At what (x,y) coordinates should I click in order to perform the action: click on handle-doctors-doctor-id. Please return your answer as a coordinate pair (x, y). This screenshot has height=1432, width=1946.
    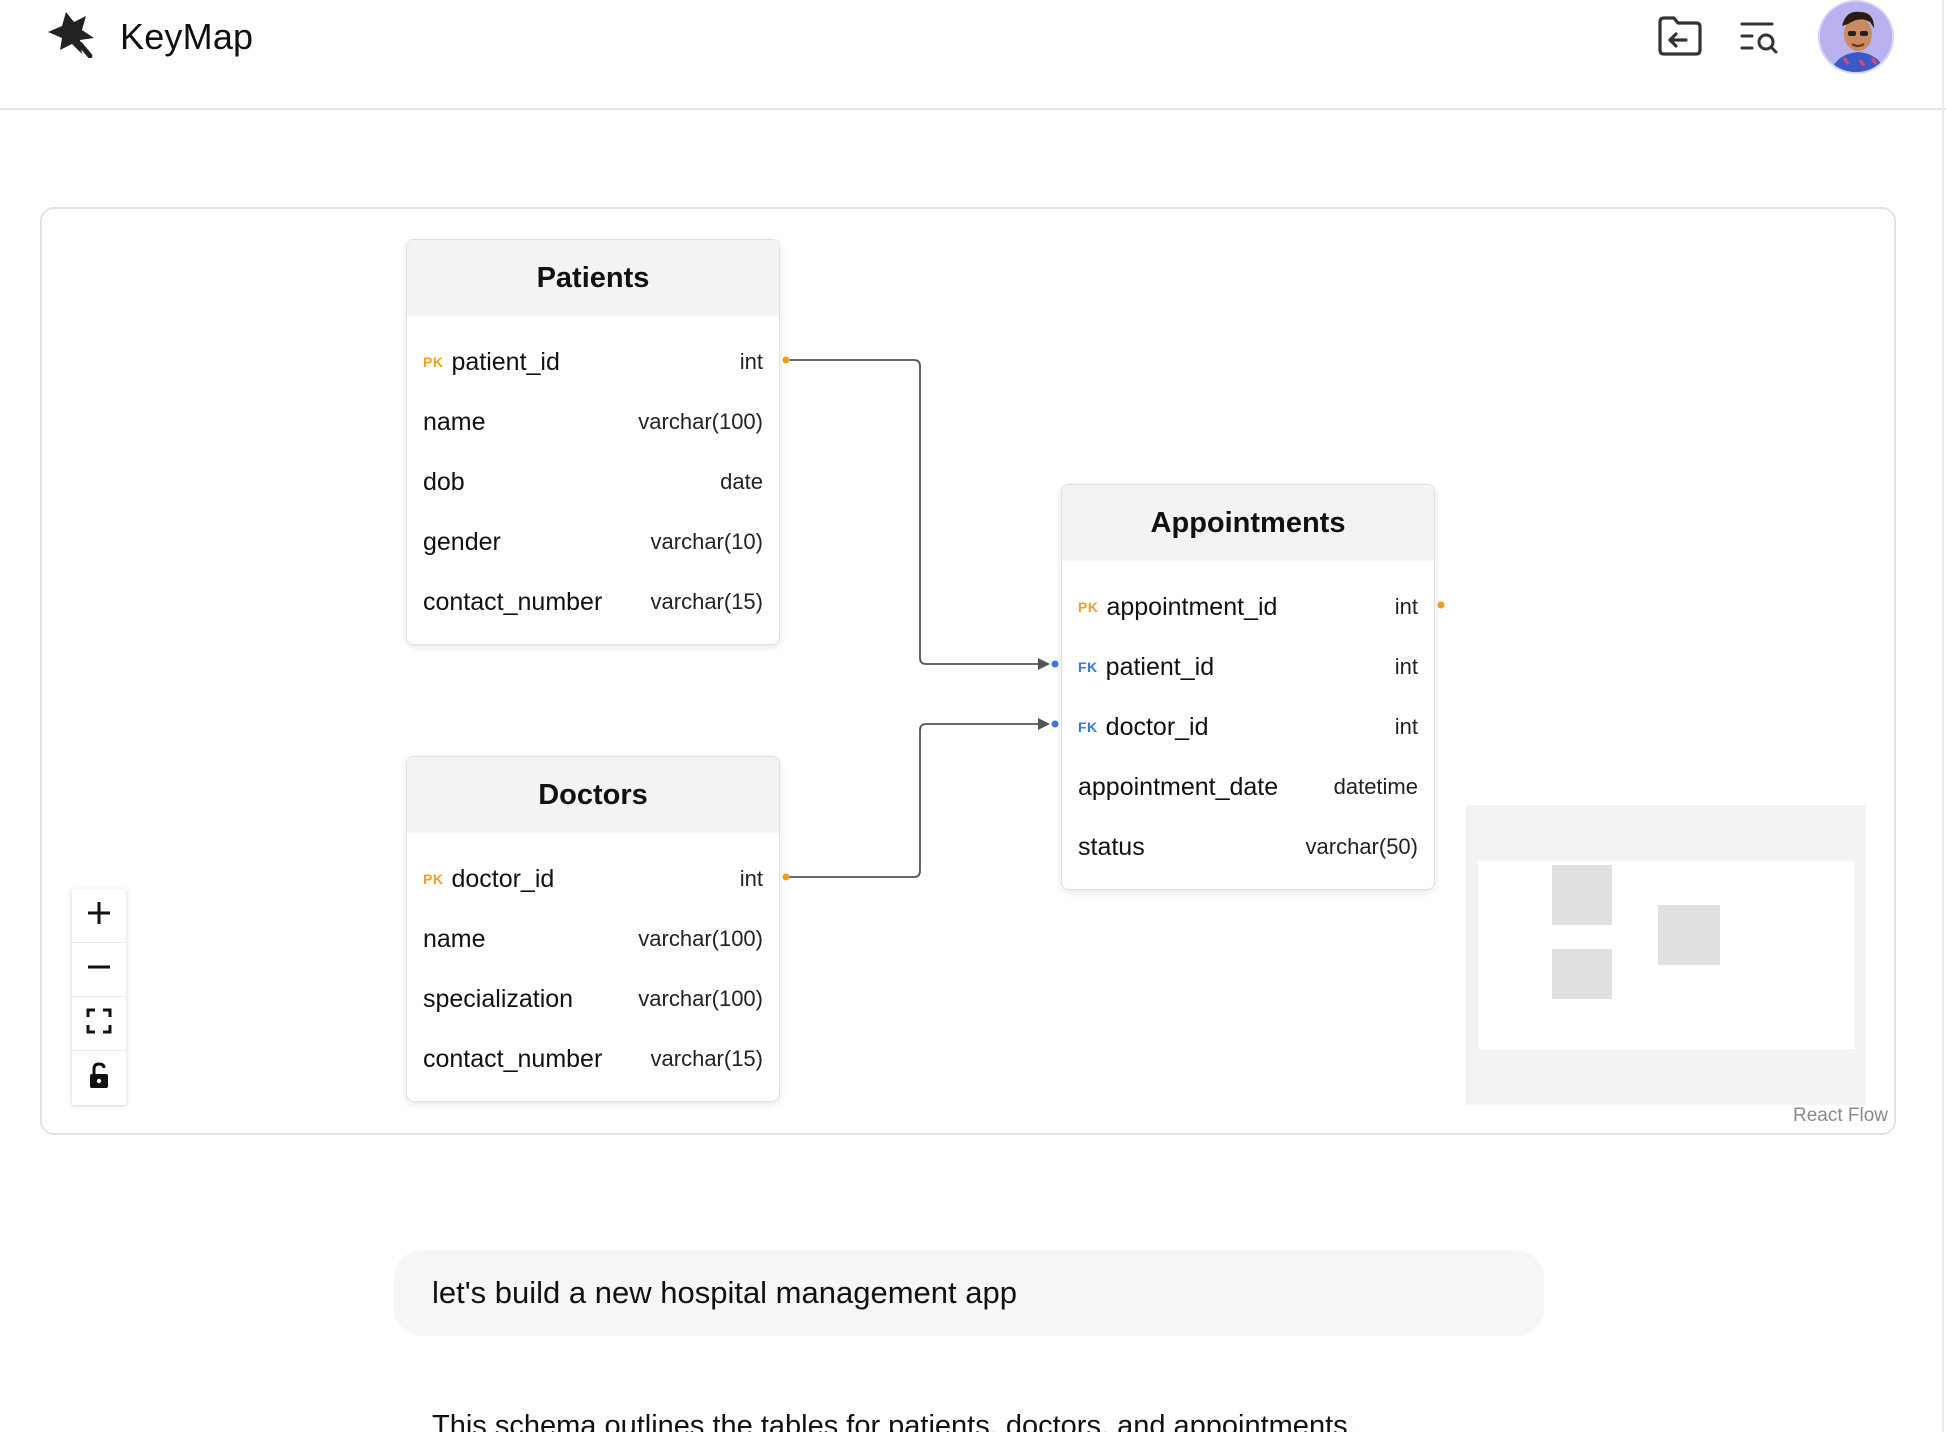
    Looking at the image, I should click on (786, 877).